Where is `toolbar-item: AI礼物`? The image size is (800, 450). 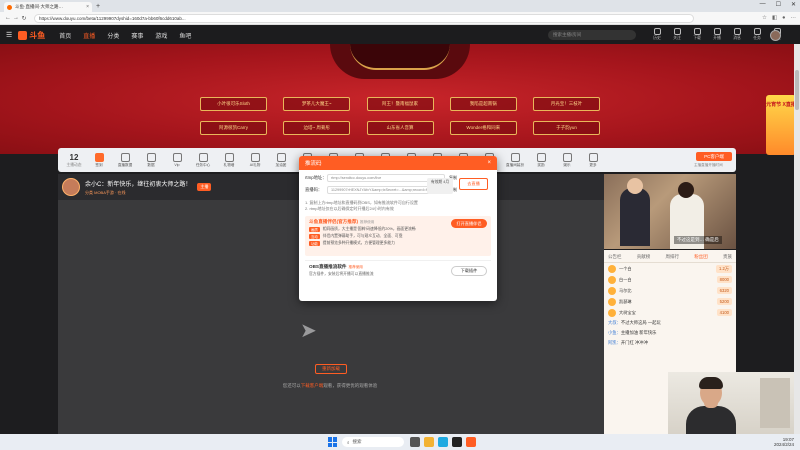
toolbar-item: AI礼物 is located at coordinates (255, 160).